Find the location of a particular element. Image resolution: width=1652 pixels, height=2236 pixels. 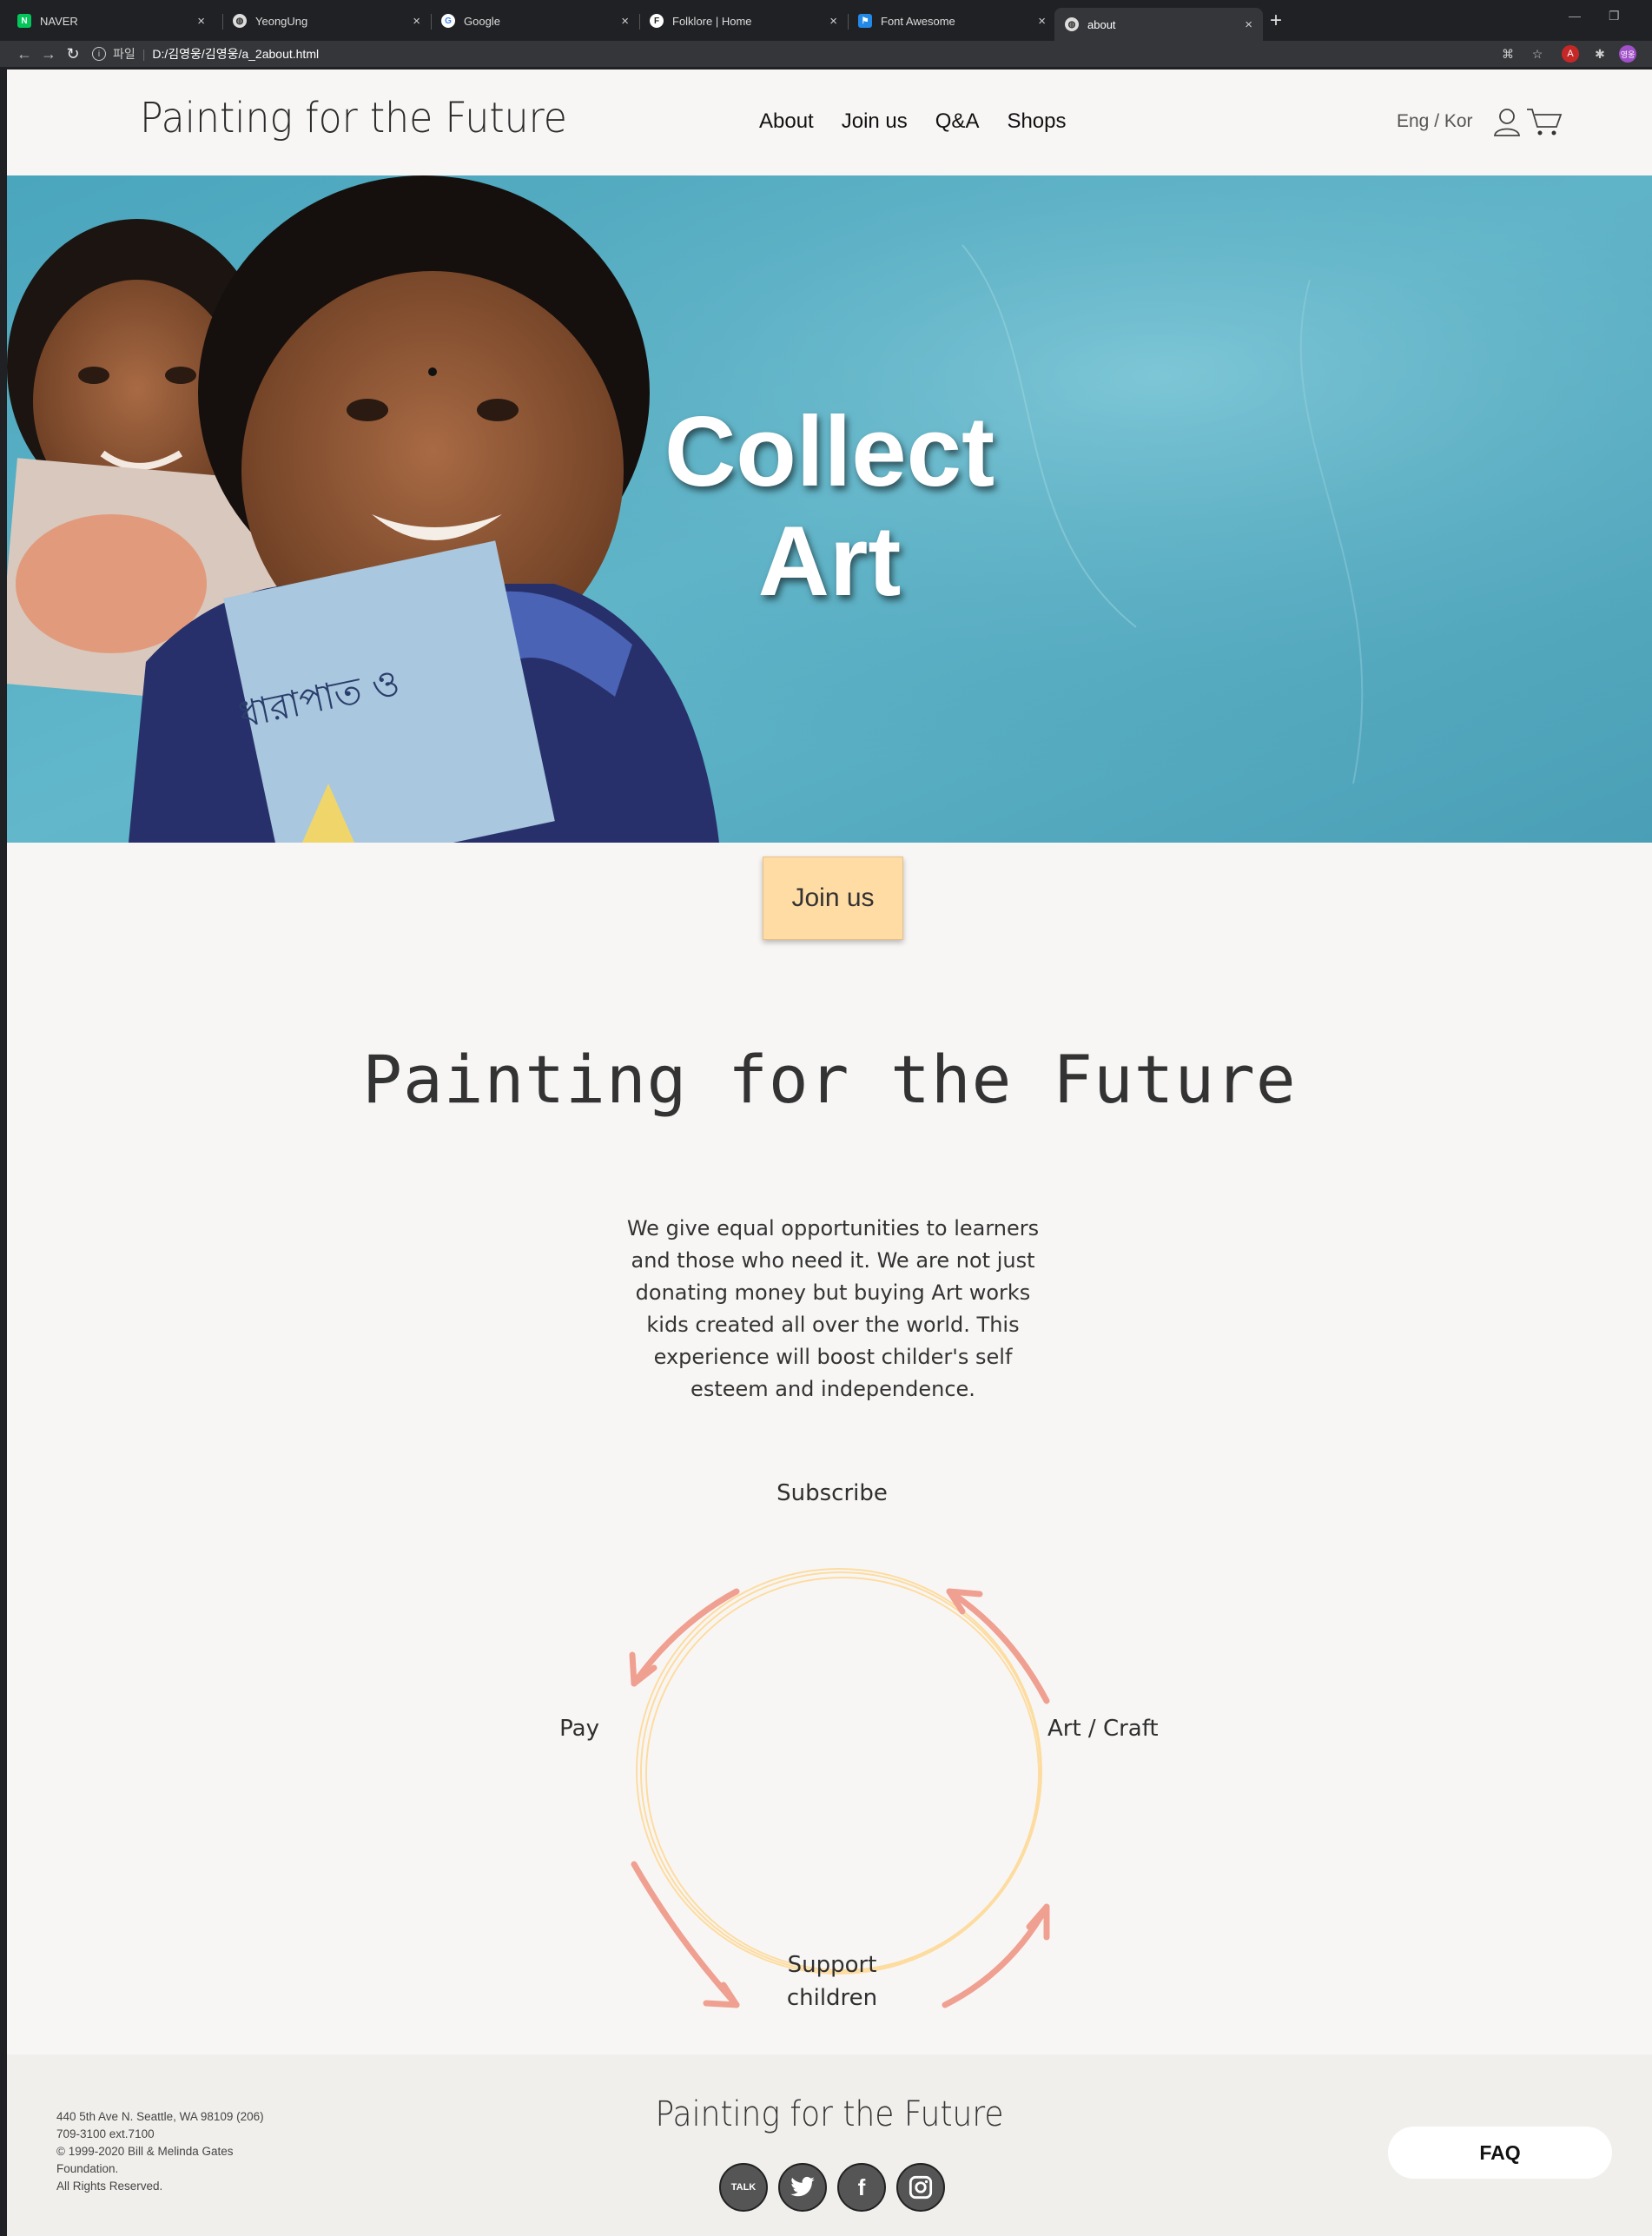

facebook-icon: f is located at coordinates (861, 2187).